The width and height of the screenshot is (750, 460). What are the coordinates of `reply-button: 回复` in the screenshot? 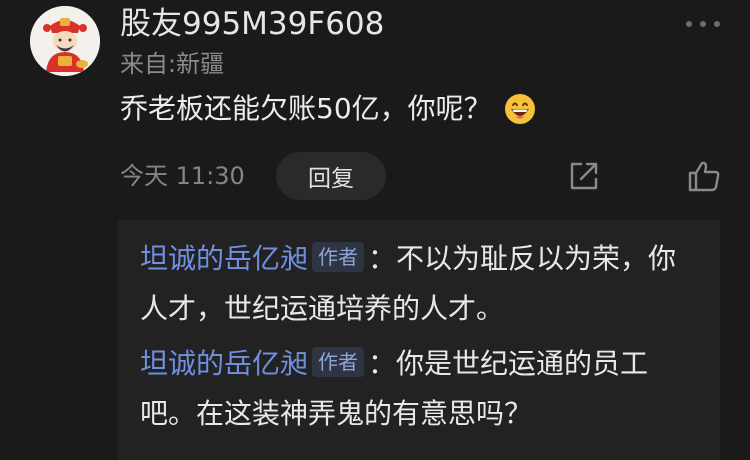 It's located at (331, 176).